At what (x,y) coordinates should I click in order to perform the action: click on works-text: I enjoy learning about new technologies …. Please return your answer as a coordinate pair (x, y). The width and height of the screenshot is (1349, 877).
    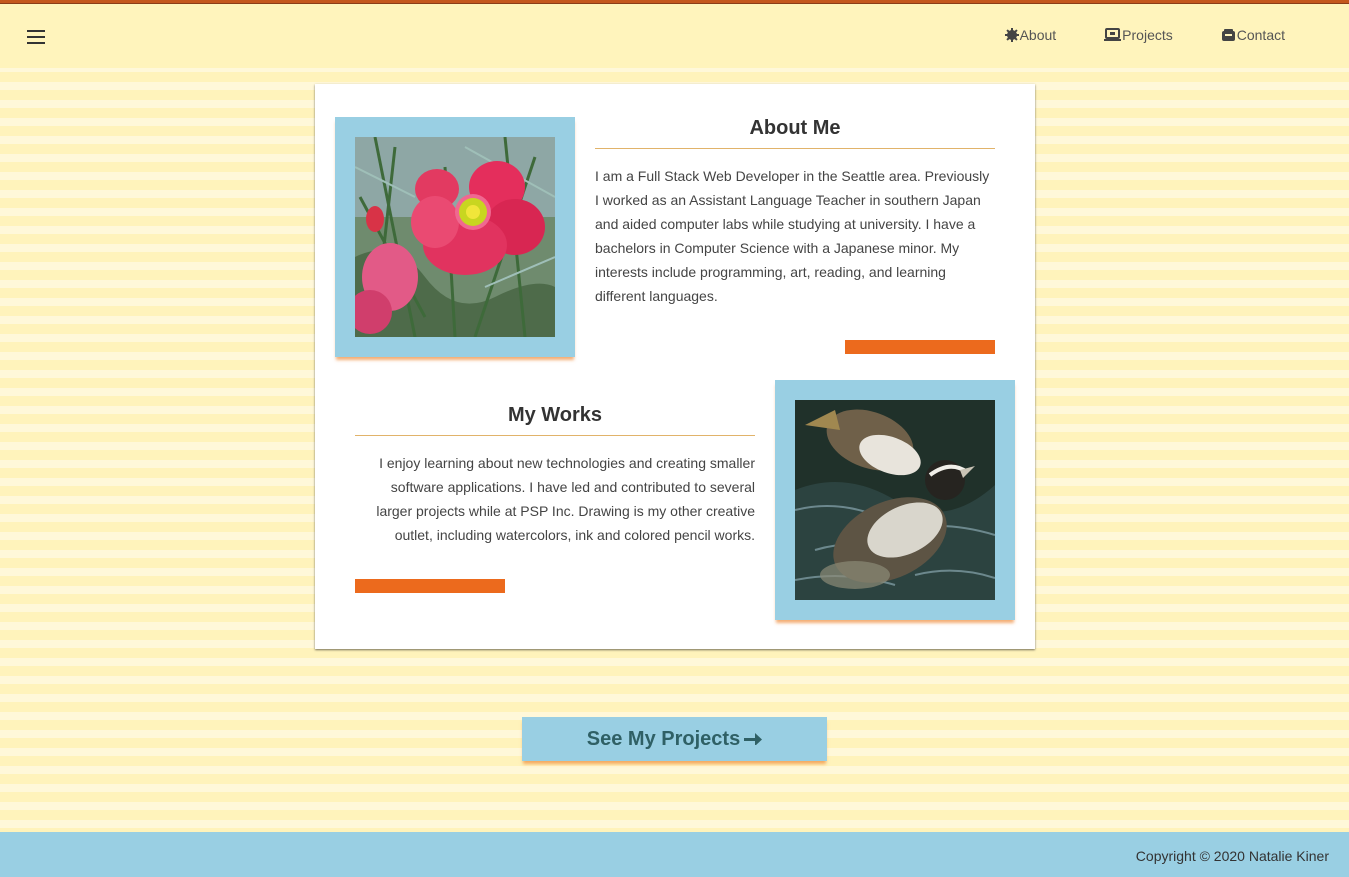
    Looking at the image, I should click on (565, 499).